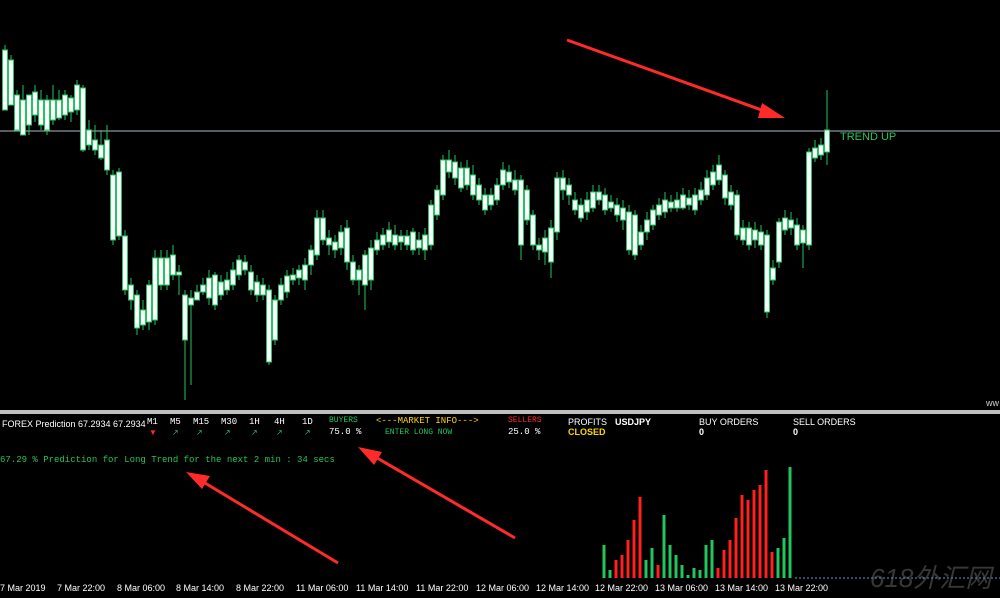 The height and width of the screenshot is (598, 1000). Describe the element at coordinates (279, 422) in the screenshot. I see `timeframe-4h: 4H` at that location.